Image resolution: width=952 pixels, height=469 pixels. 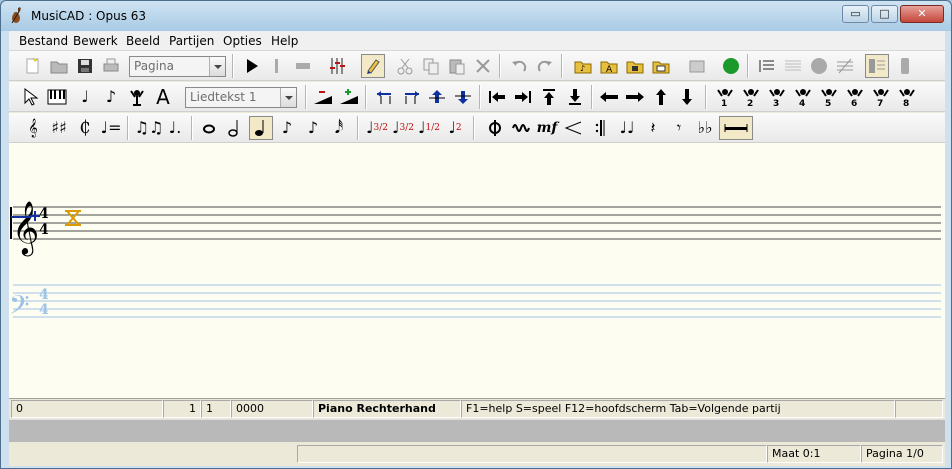 I want to click on voice-1-icon: 1, so click(x=725, y=97).